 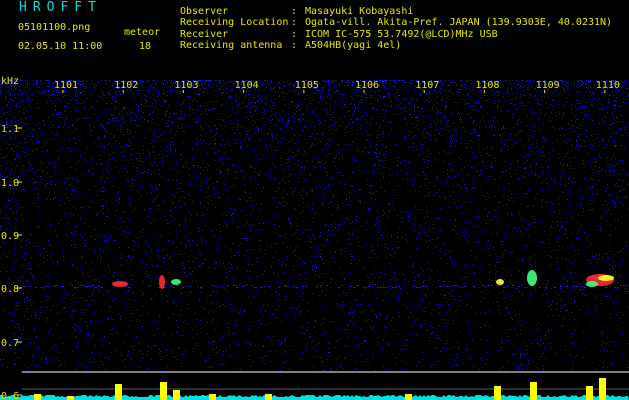 I want to click on time-label-3: 1104, so click(x=247, y=85).